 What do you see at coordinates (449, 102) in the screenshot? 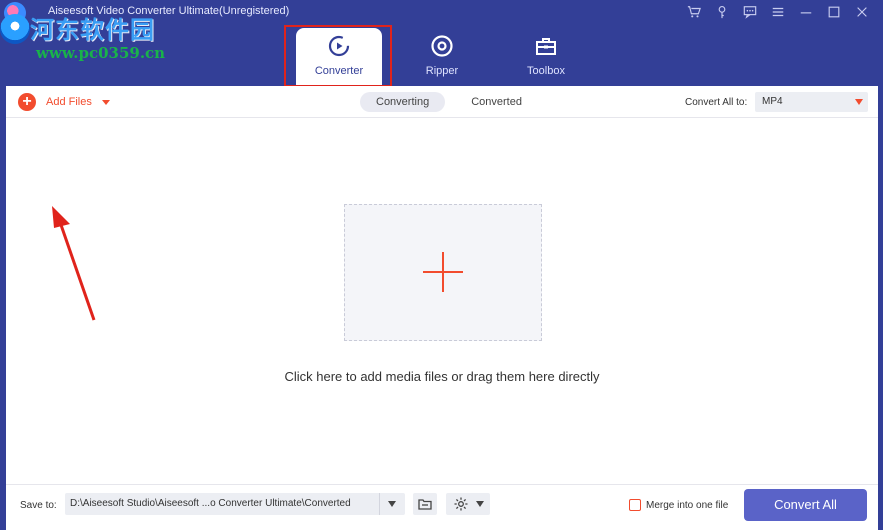
I see `status-tabs: Converting Converted` at bounding box center [449, 102].